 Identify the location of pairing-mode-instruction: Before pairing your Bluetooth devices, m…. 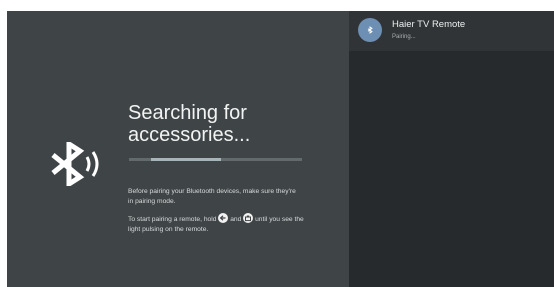
(212, 196).